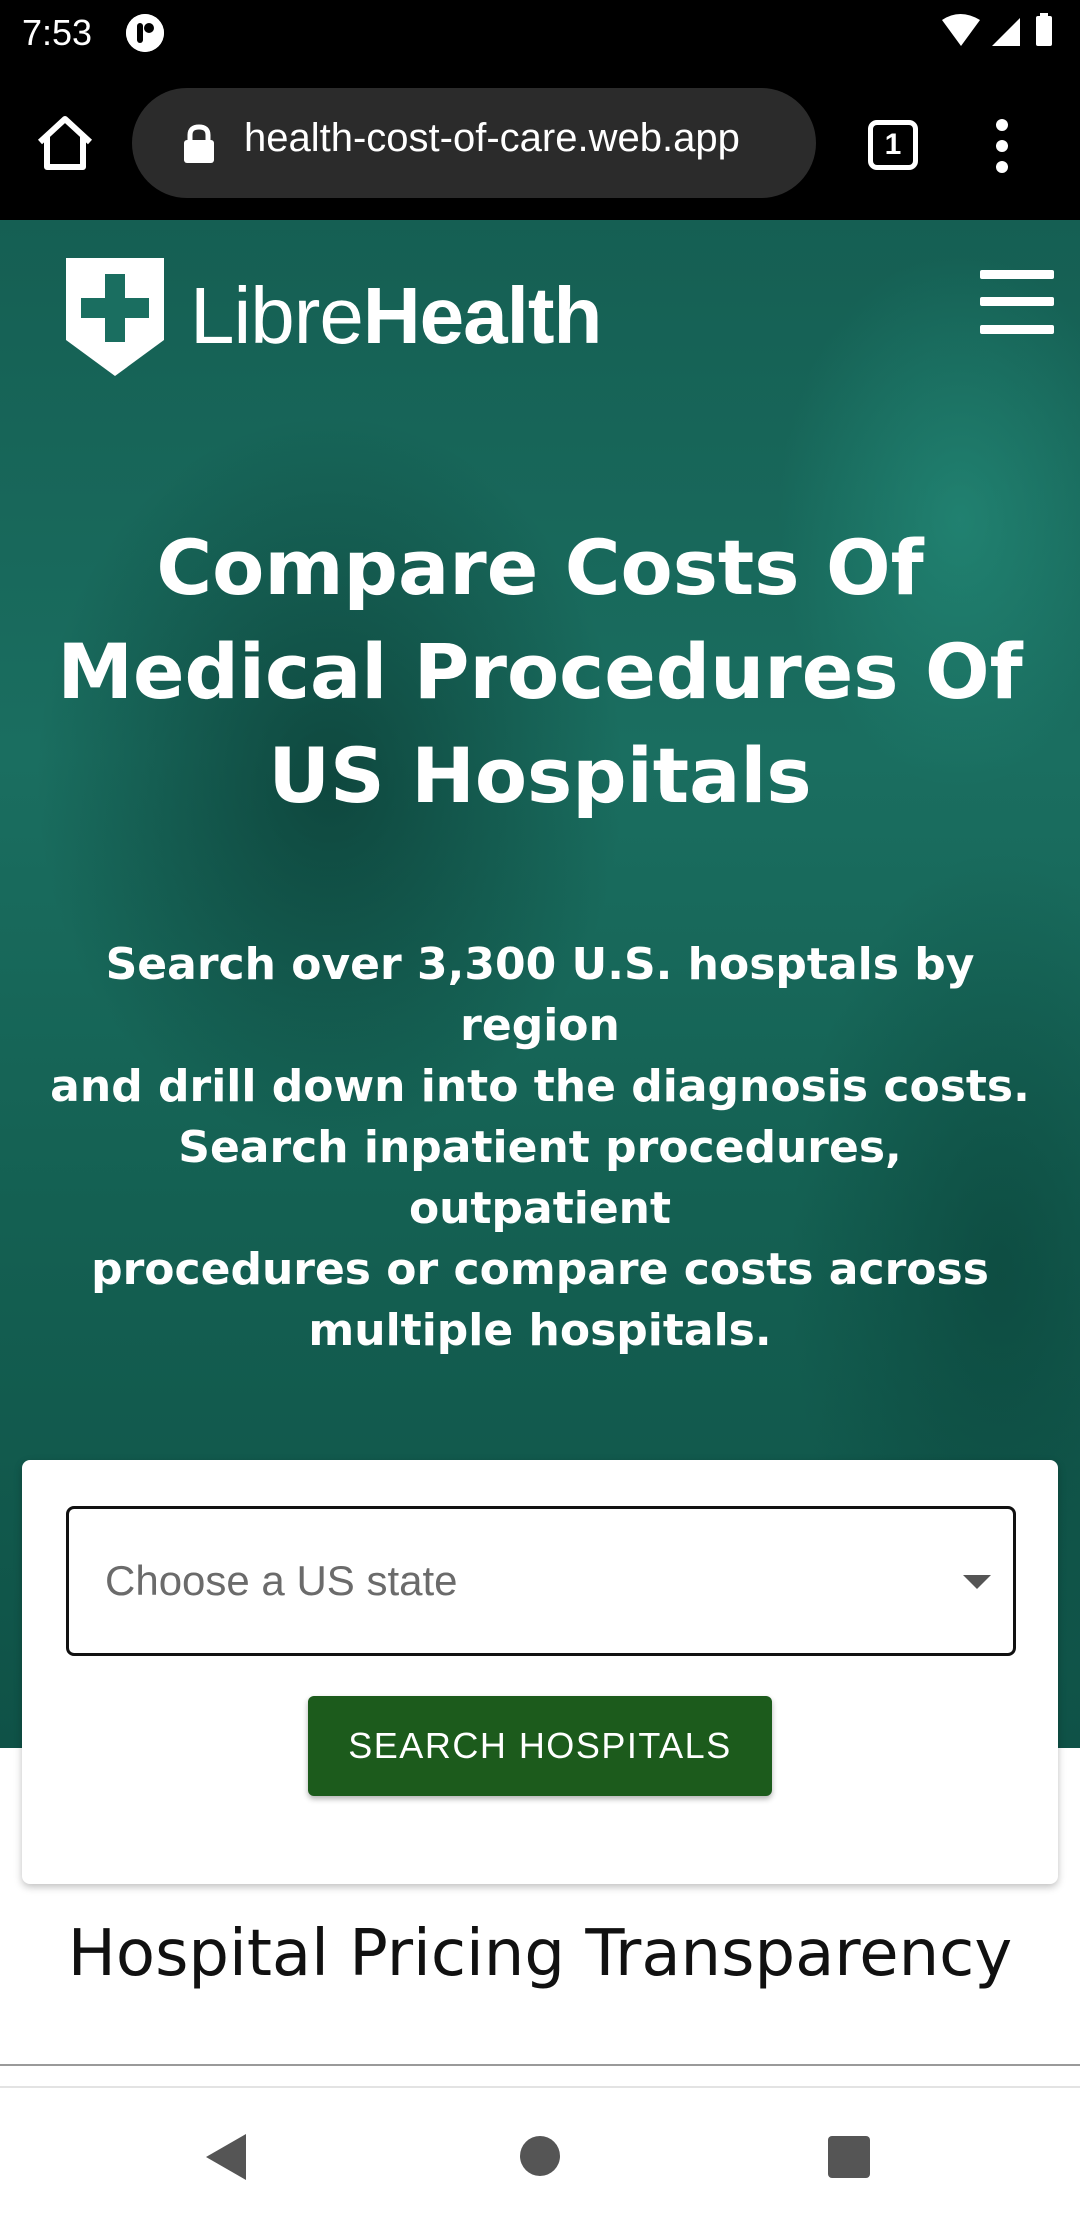  I want to click on system-nav-bar, so click(540, 2155).